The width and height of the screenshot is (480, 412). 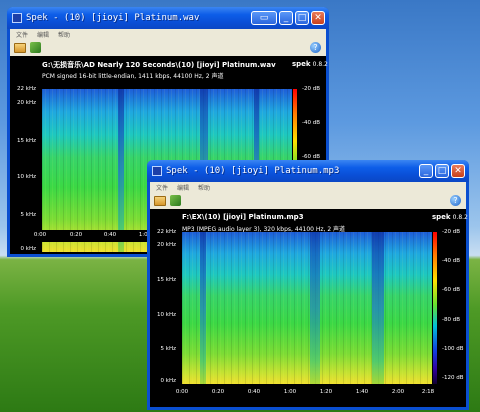 What do you see at coordinates (243, 217) in the screenshot?
I see `file-path: F:\EX\(10) [jioyi] Platinum.mp3` at bounding box center [243, 217].